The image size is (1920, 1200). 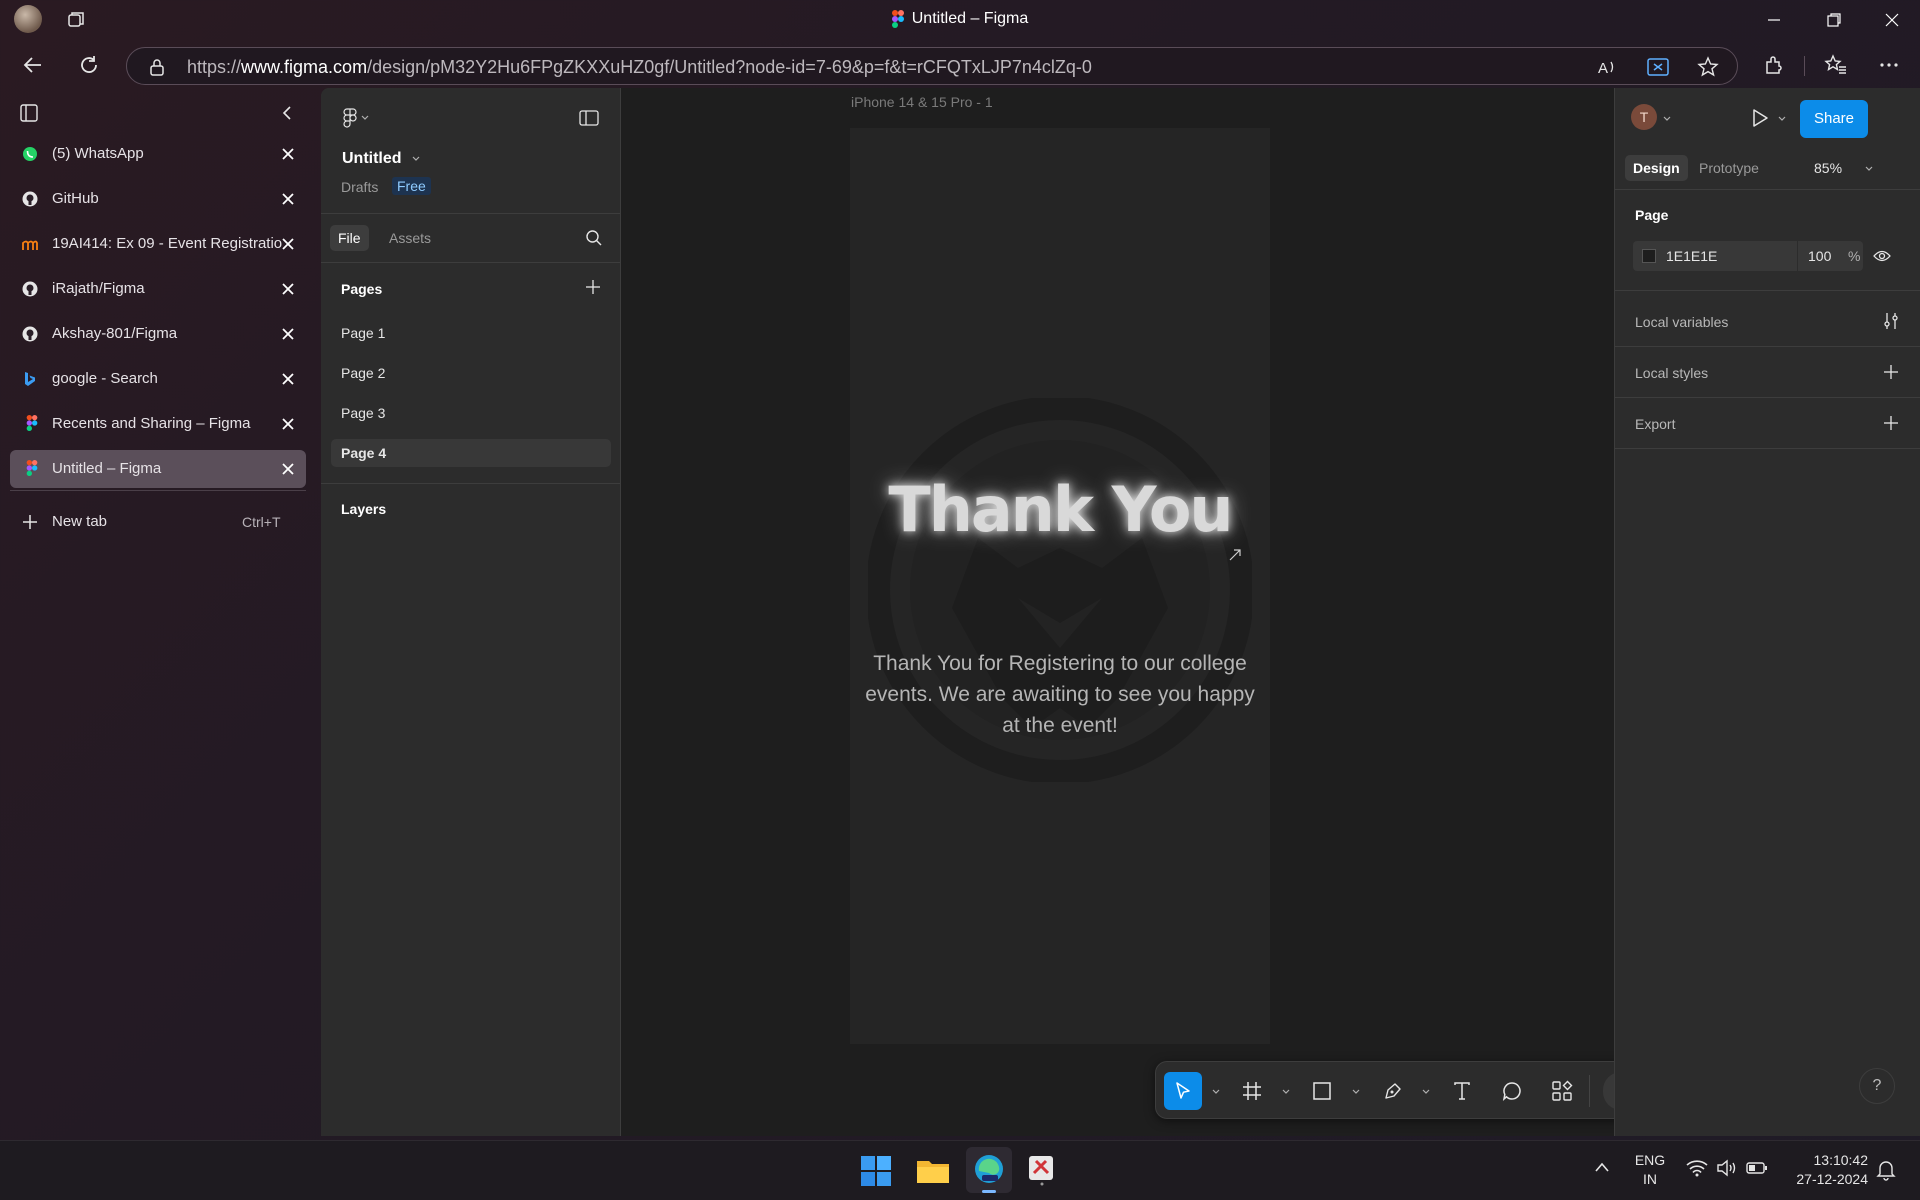 What do you see at coordinates (29, 113) in the screenshot?
I see `tab-actions-icon` at bounding box center [29, 113].